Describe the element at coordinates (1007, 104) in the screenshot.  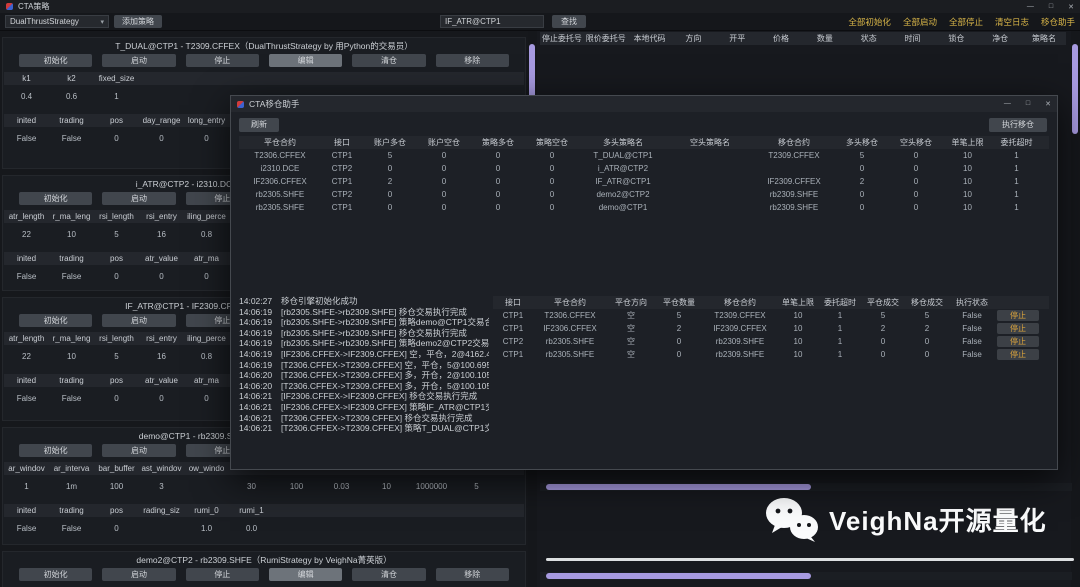
I see `dialog-minimize-icon: —` at that location.